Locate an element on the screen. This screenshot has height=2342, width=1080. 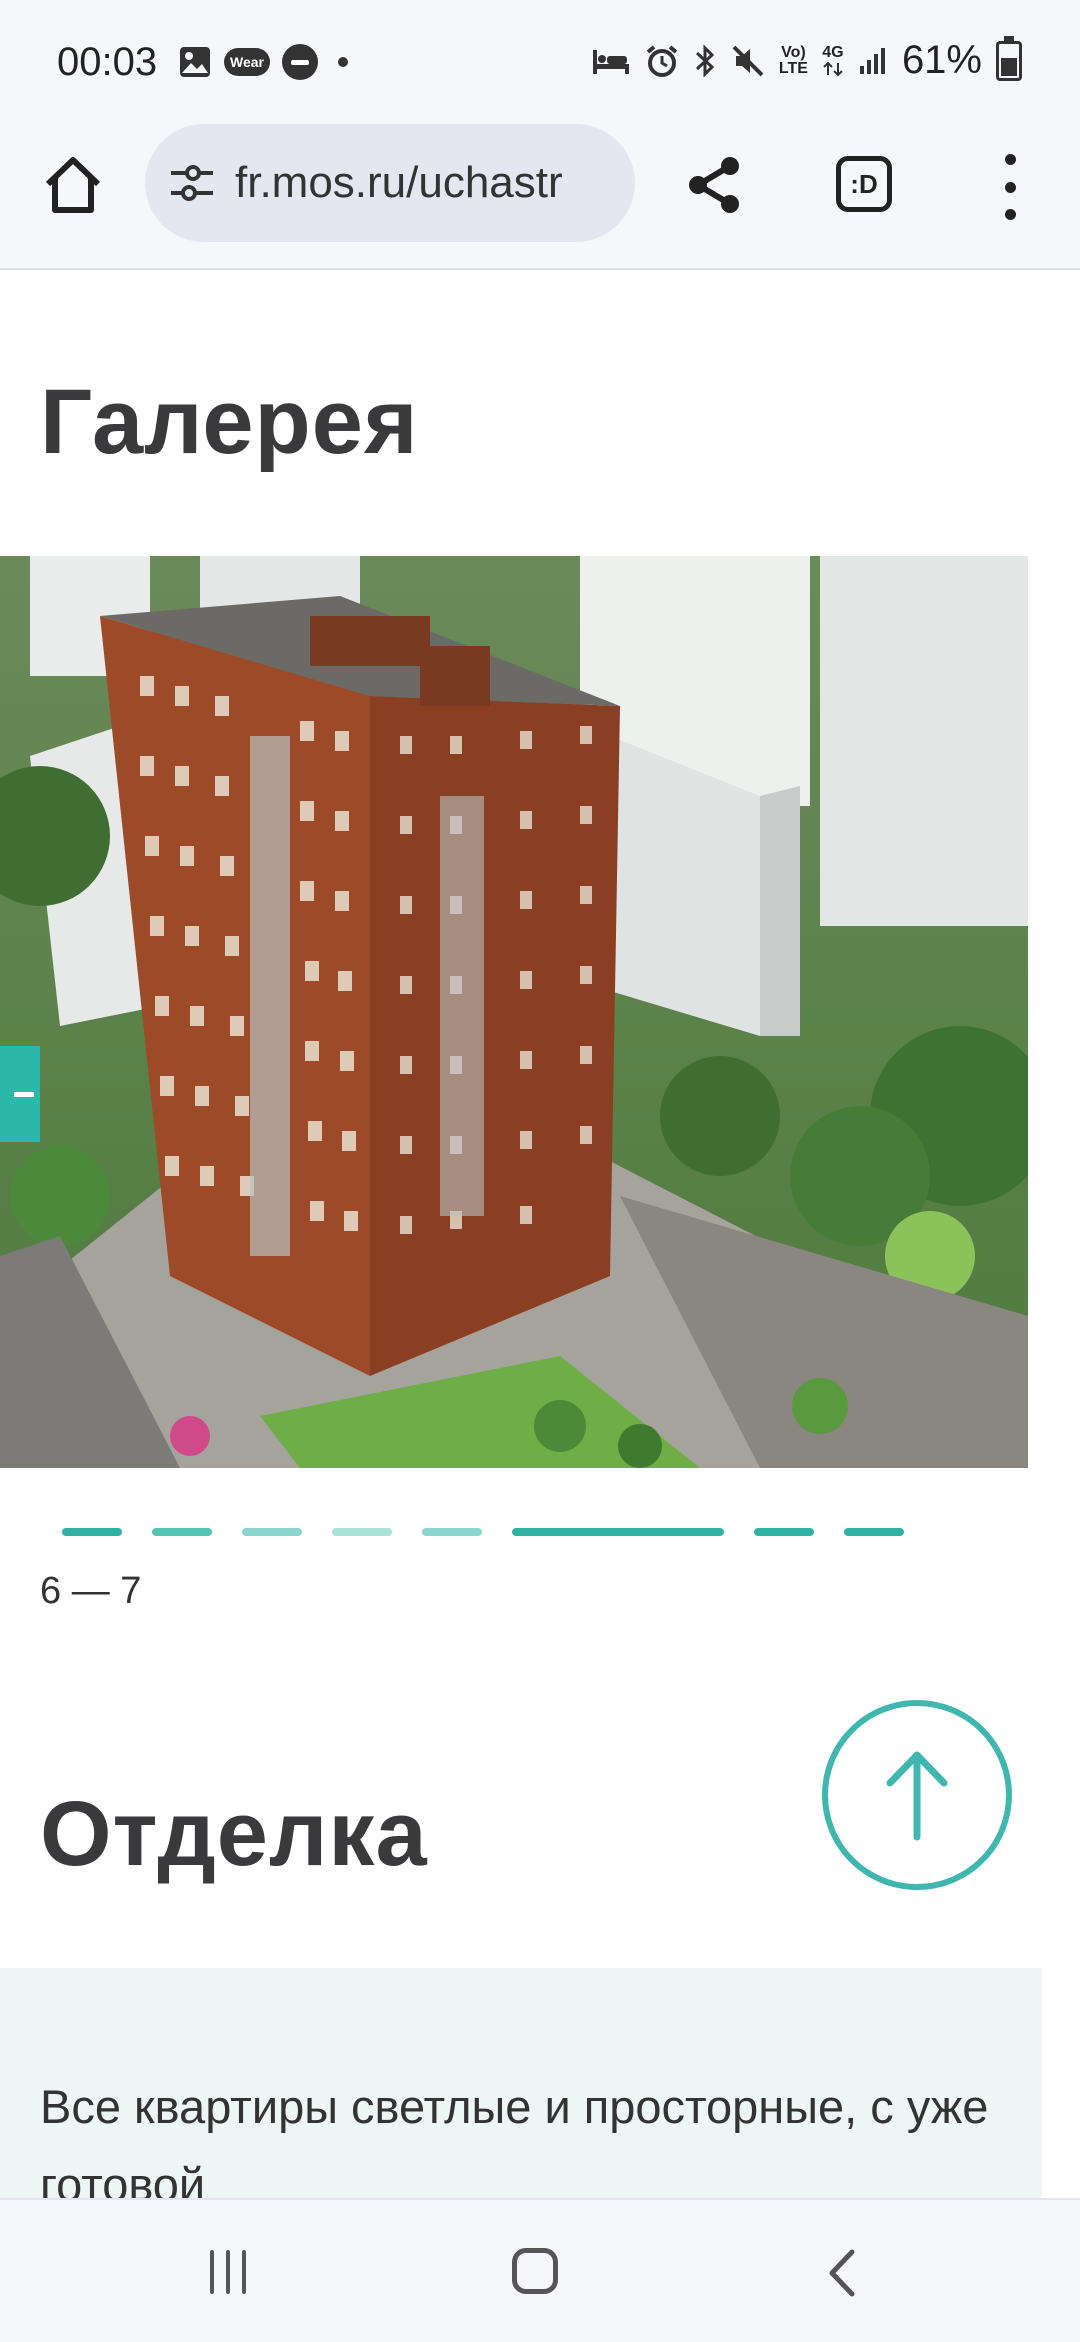
browser-toolbar: fr.mos.ru/uchastr :D is located at coordinates (540, 195).